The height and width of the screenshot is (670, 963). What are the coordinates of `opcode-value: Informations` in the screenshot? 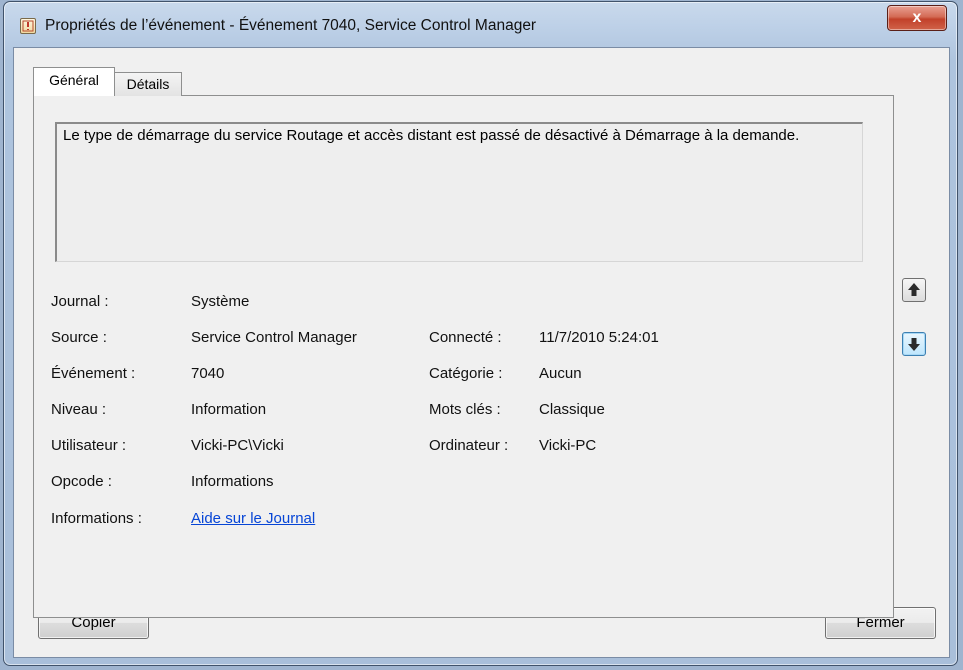 It's located at (232, 481).